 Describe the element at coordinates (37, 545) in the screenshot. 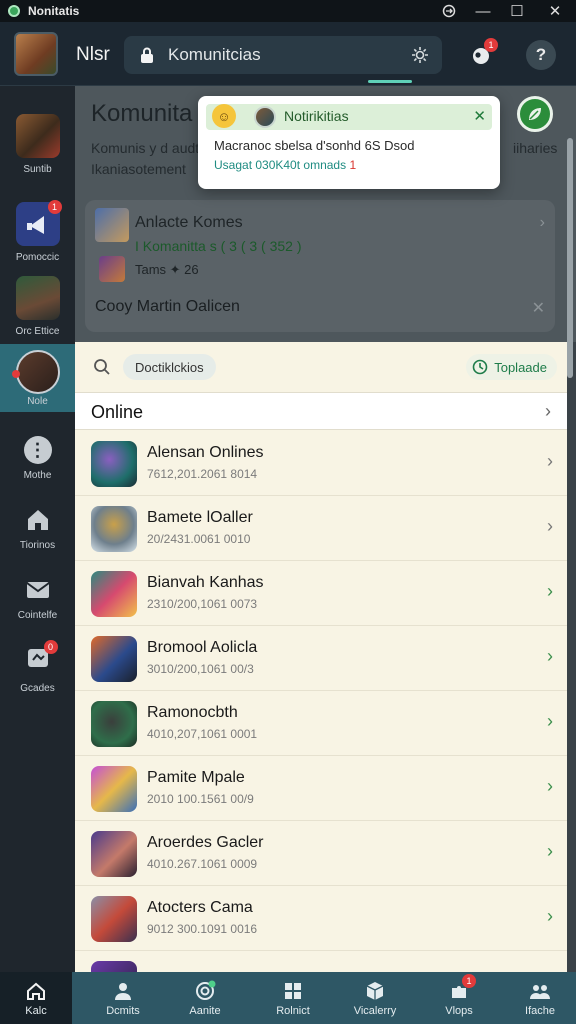

I see `sidebar-item-label: Tiorinos` at that location.